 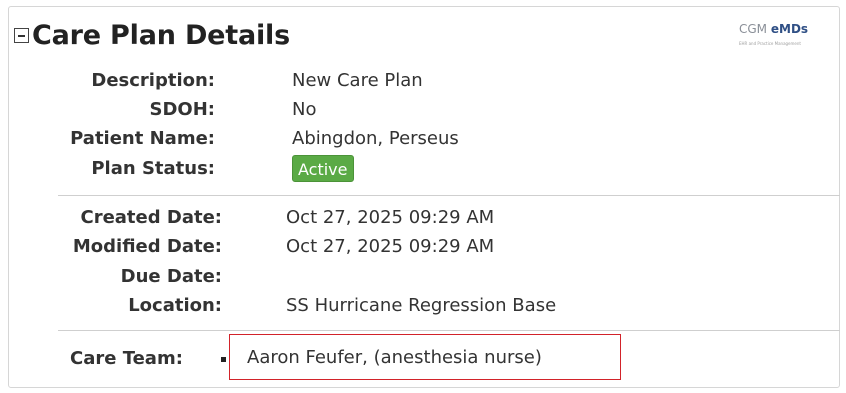 What do you see at coordinates (153, 168) in the screenshot?
I see `plan-status-label: Plan Status:` at bounding box center [153, 168].